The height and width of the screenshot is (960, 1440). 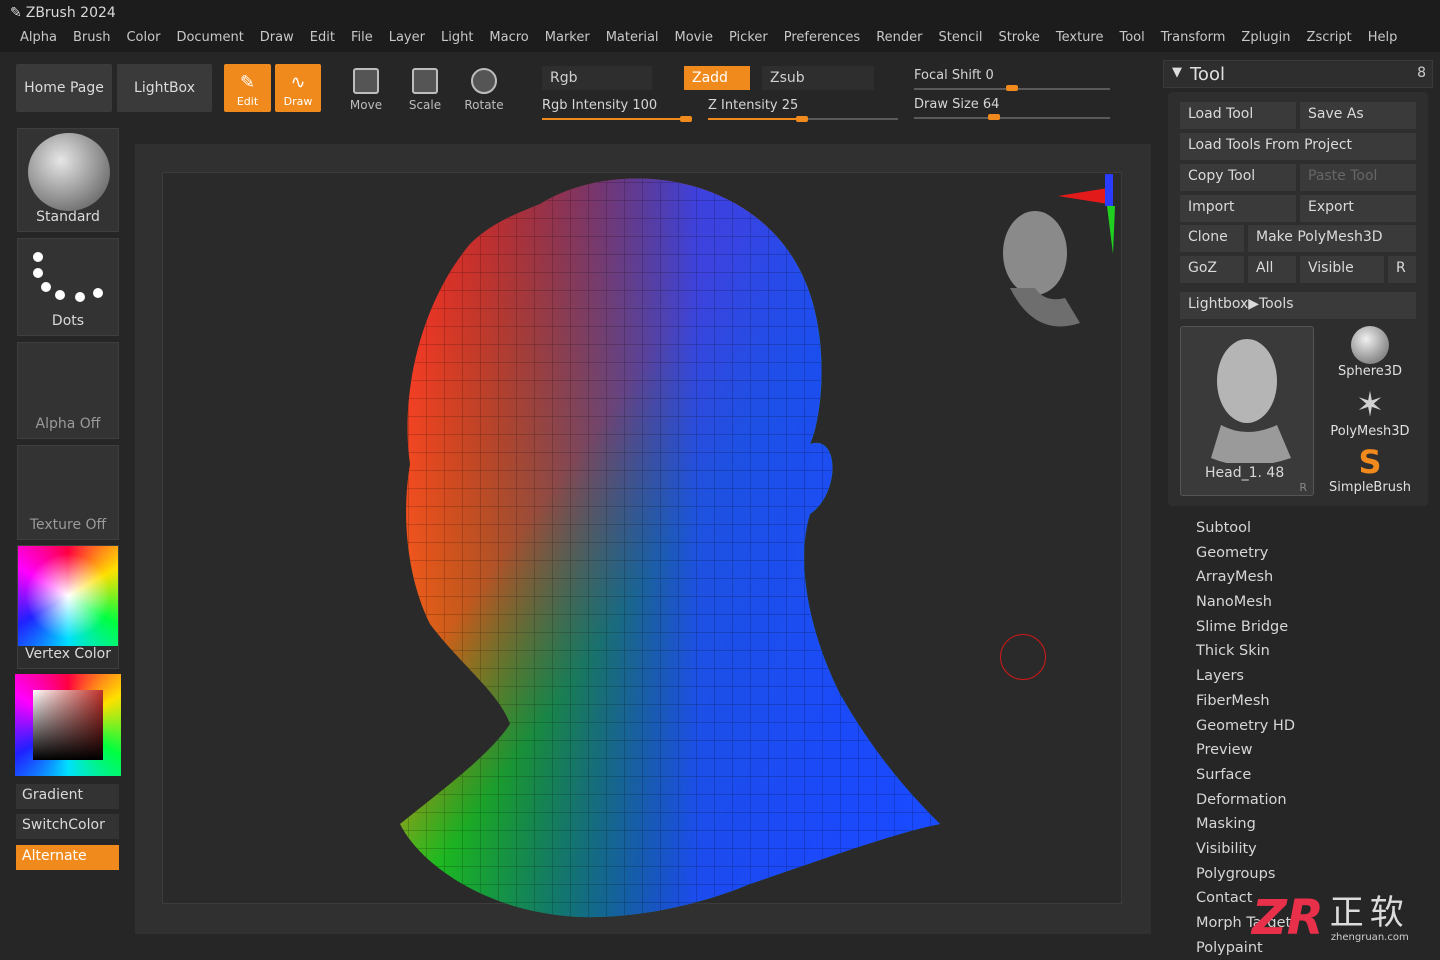 What do you see at coordinates (68, 390) in the screenshot?
I see `alpha-selector: Alpha Off` at bounding box center [68, 390].